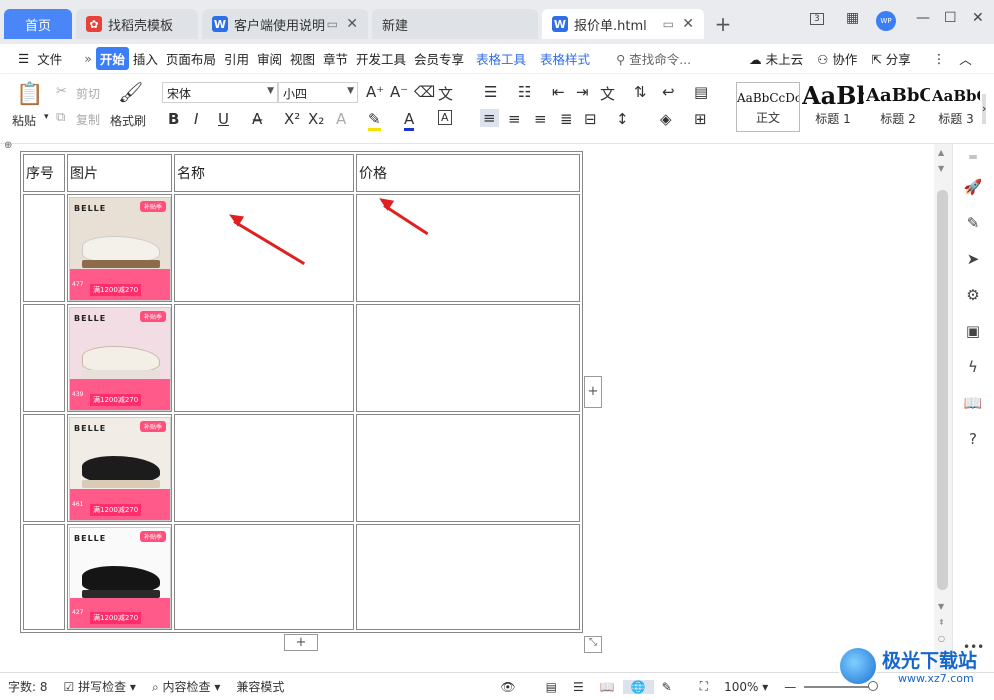 The image size is (994, 700). I want to click on menu-start: 开始, so click(112, 58).